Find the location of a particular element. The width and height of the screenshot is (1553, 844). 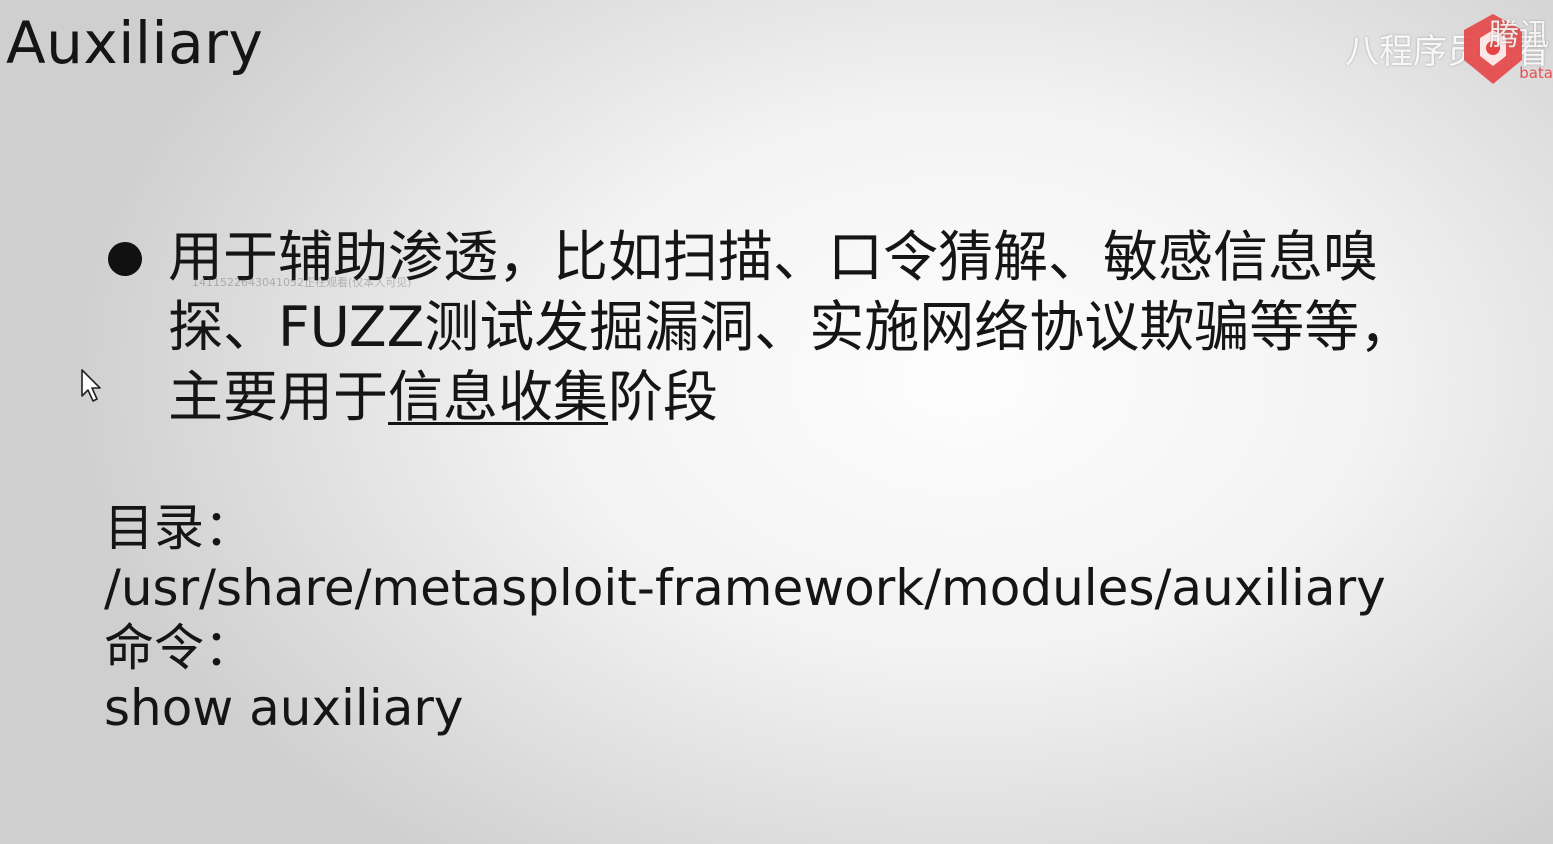

bullet-line-2: 探、FUZZ测试发掘漏洞、实施网络协议欺骗等等， is located at coordinates (791, 327).